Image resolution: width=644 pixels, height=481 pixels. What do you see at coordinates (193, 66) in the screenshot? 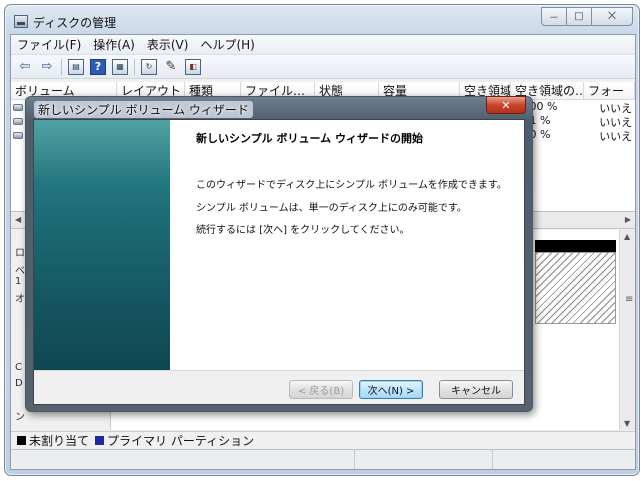
I see `disk-properties-icon: ◧` at bounding box center [193, 66].